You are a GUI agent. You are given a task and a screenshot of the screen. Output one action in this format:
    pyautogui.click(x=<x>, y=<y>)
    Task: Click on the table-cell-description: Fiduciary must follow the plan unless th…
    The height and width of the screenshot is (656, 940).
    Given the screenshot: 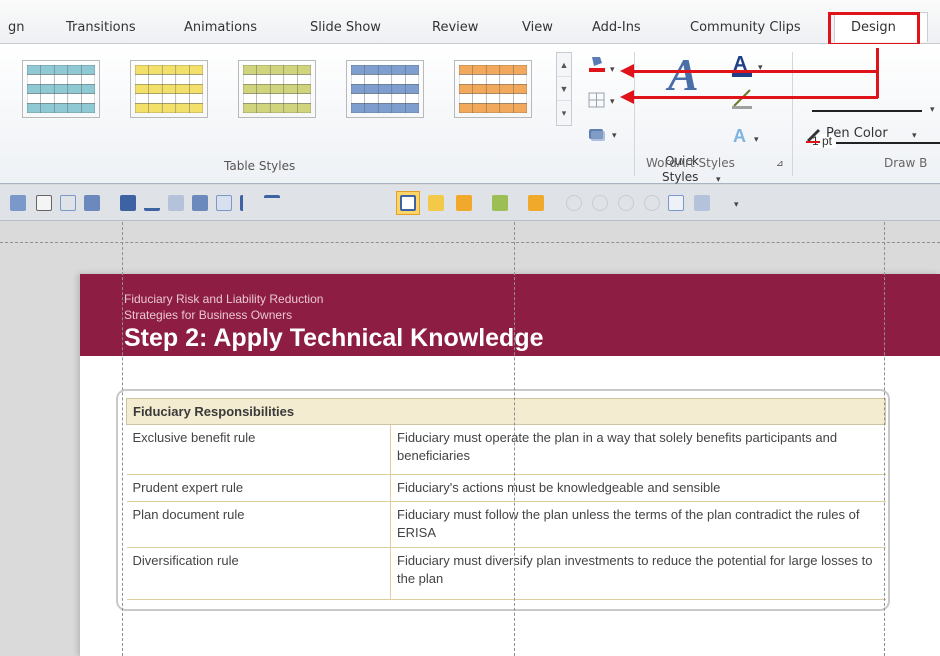 What is the action you would take?
    pyautogui.click(x=638, y=524)
    